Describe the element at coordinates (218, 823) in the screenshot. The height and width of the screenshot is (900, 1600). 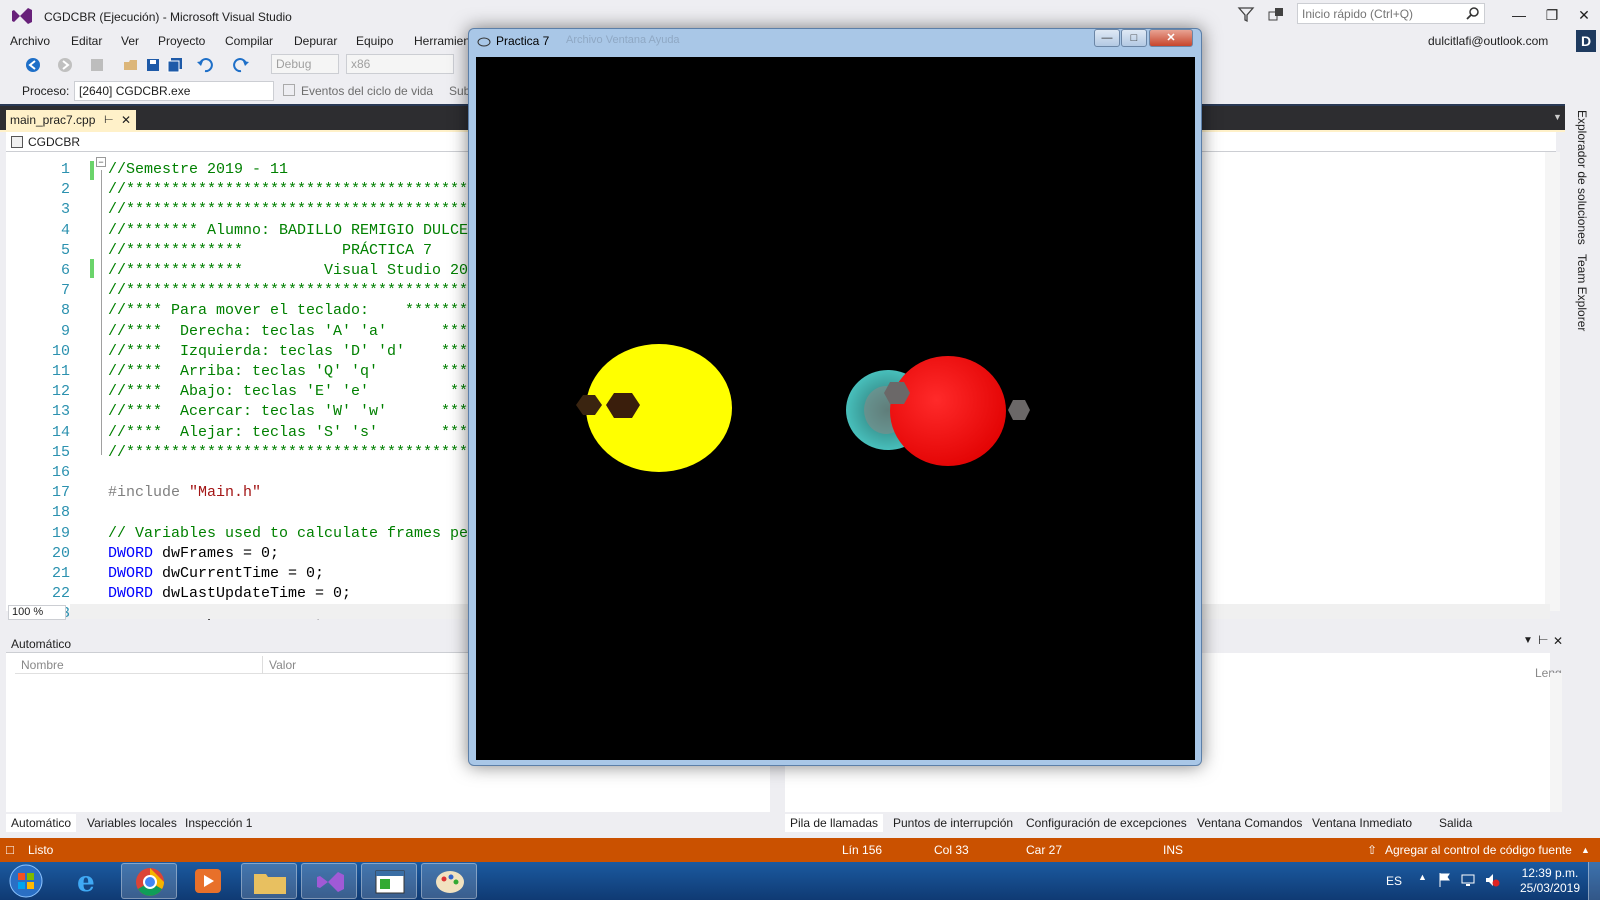
I see `tab-watch-1: Inspección 1` at that location.